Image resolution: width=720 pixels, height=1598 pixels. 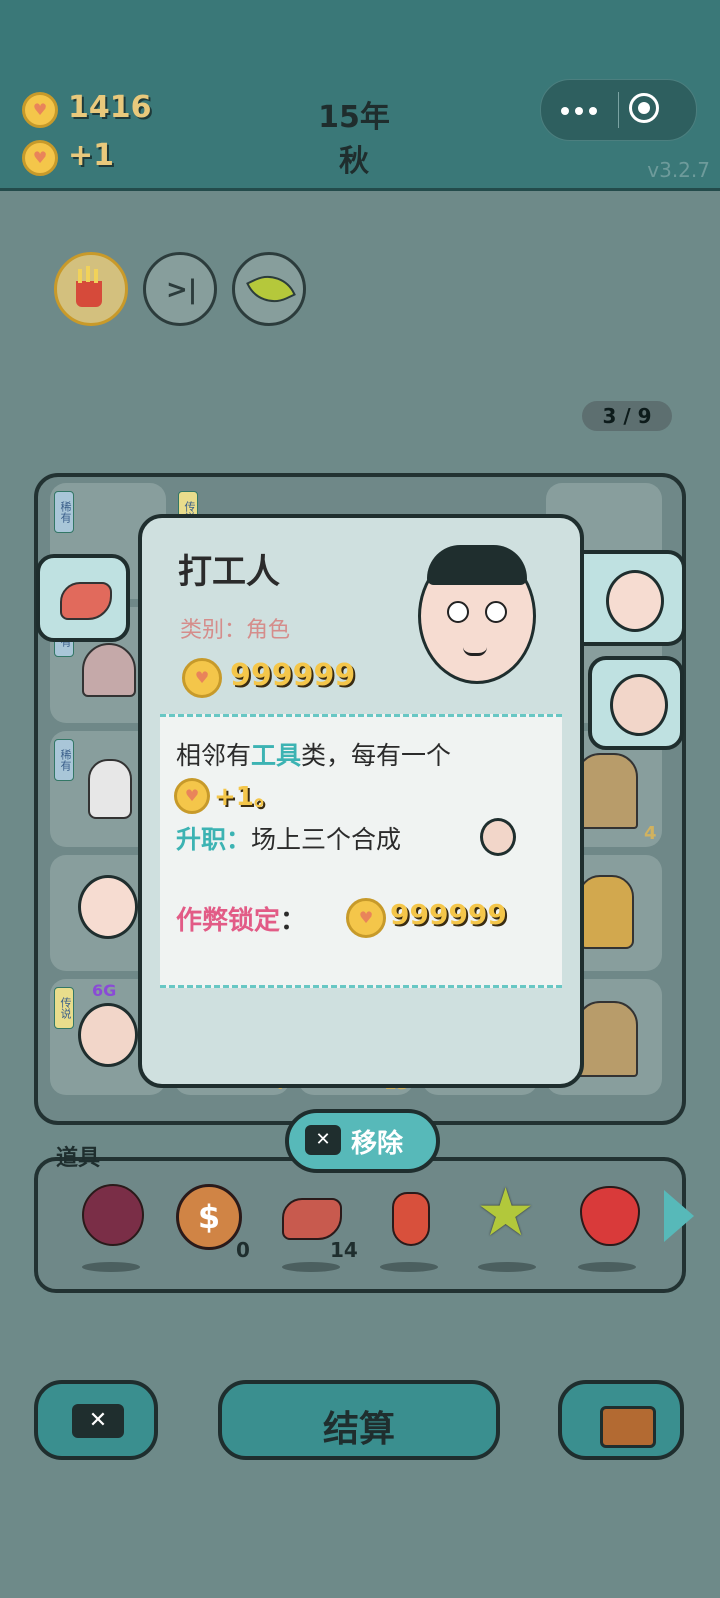 I want to click on character-tab-worker, so click(x=632, y=598).